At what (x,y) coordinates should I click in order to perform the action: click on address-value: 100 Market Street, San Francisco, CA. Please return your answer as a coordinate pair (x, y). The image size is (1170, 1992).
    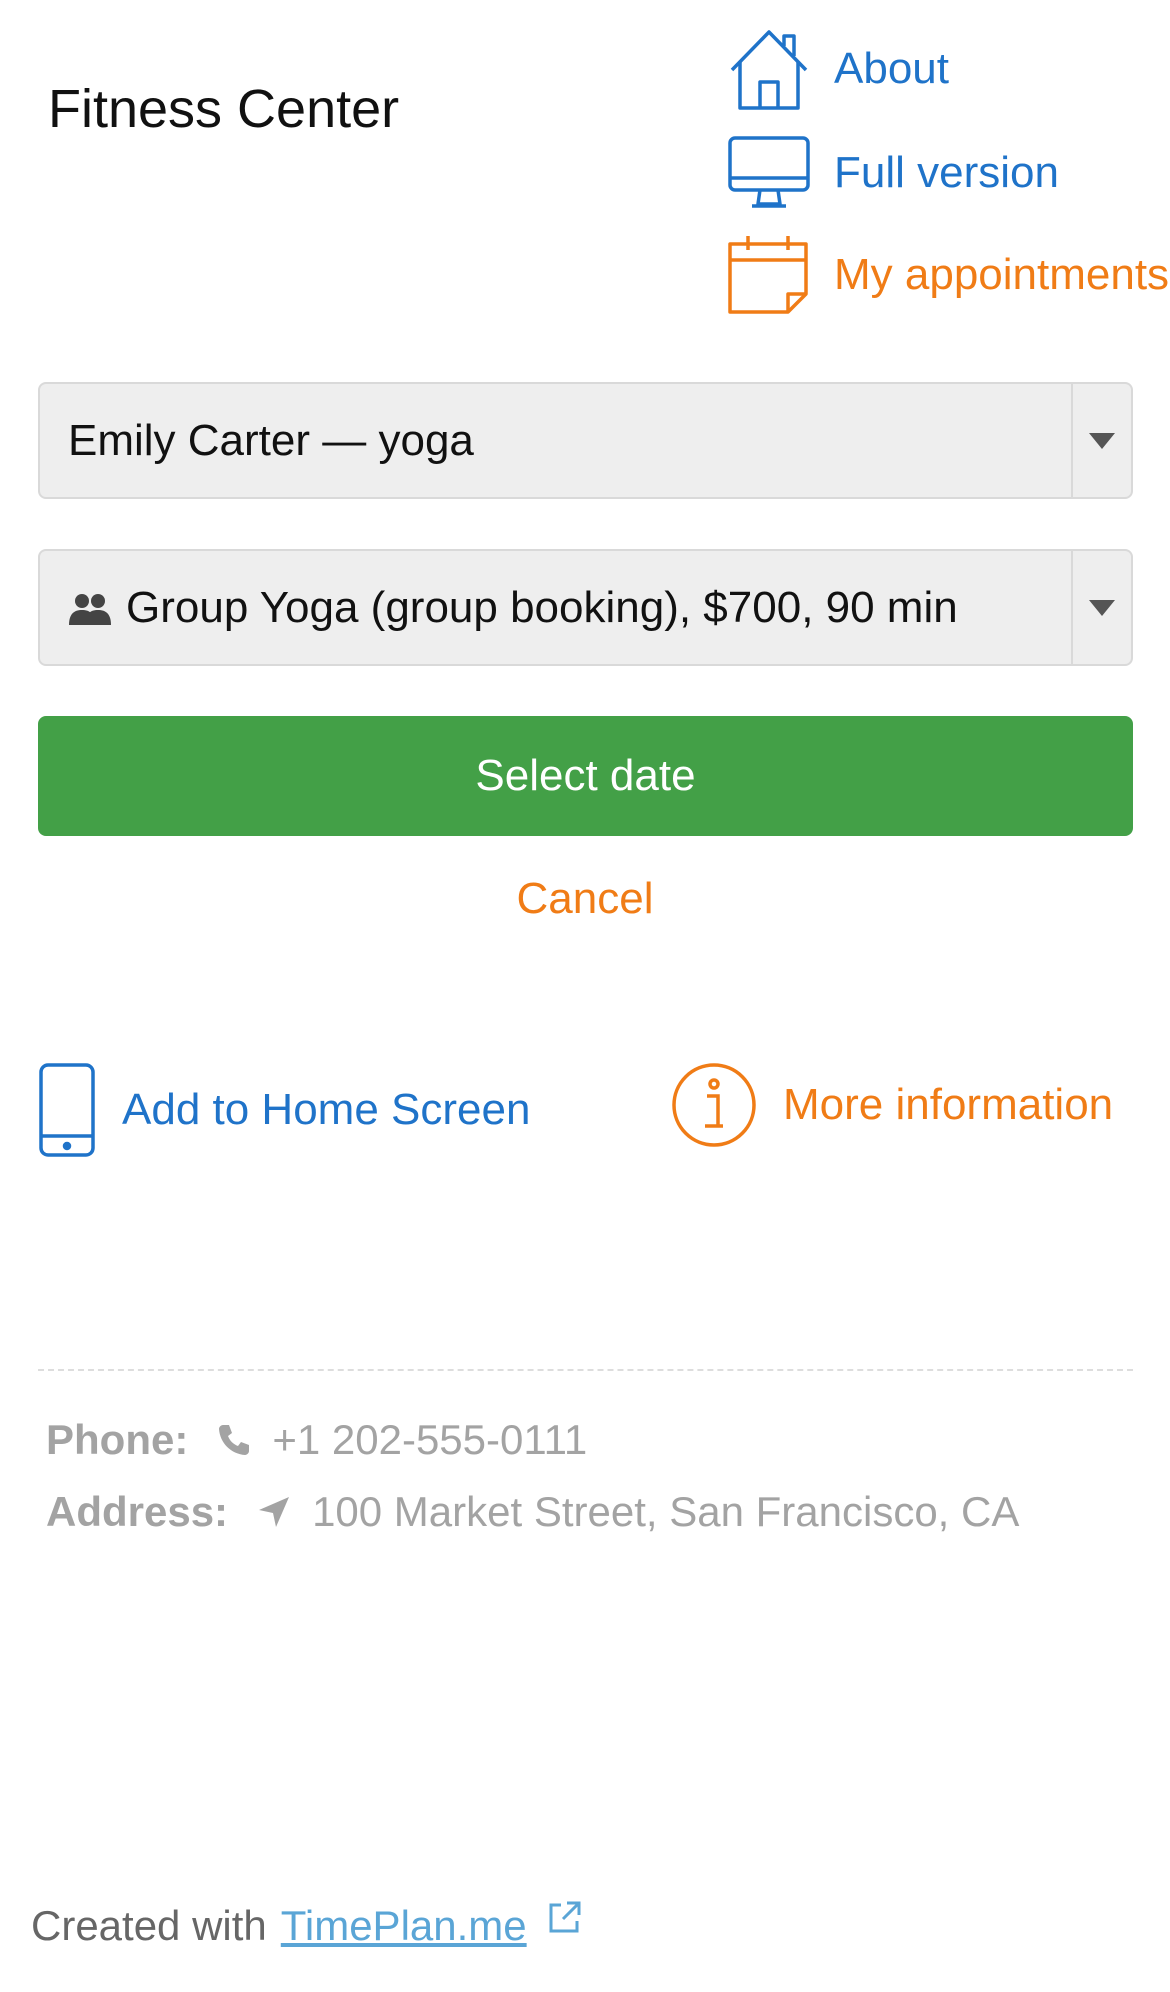
    Looking at the image, I should click on (665, 1512).